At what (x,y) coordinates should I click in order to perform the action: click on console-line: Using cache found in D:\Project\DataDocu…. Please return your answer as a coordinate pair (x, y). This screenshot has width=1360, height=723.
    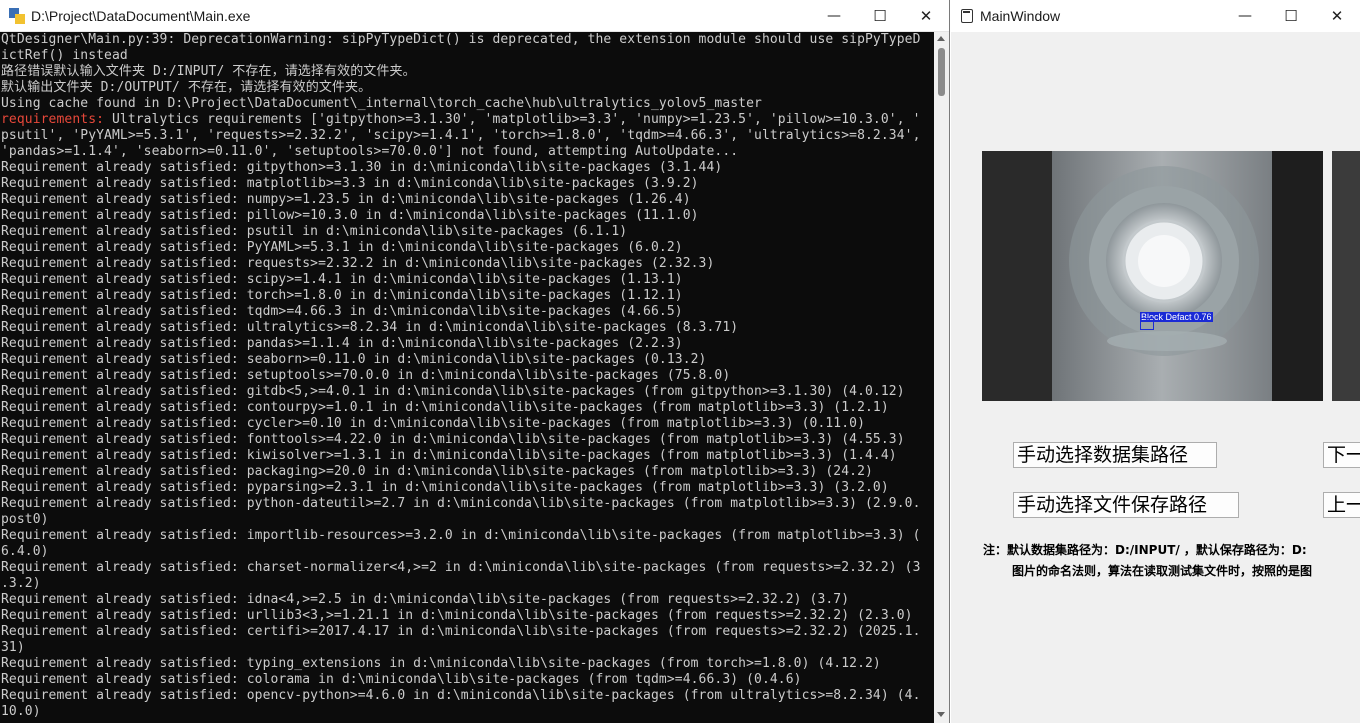
    Looking at the image, I should click on (381, 103).